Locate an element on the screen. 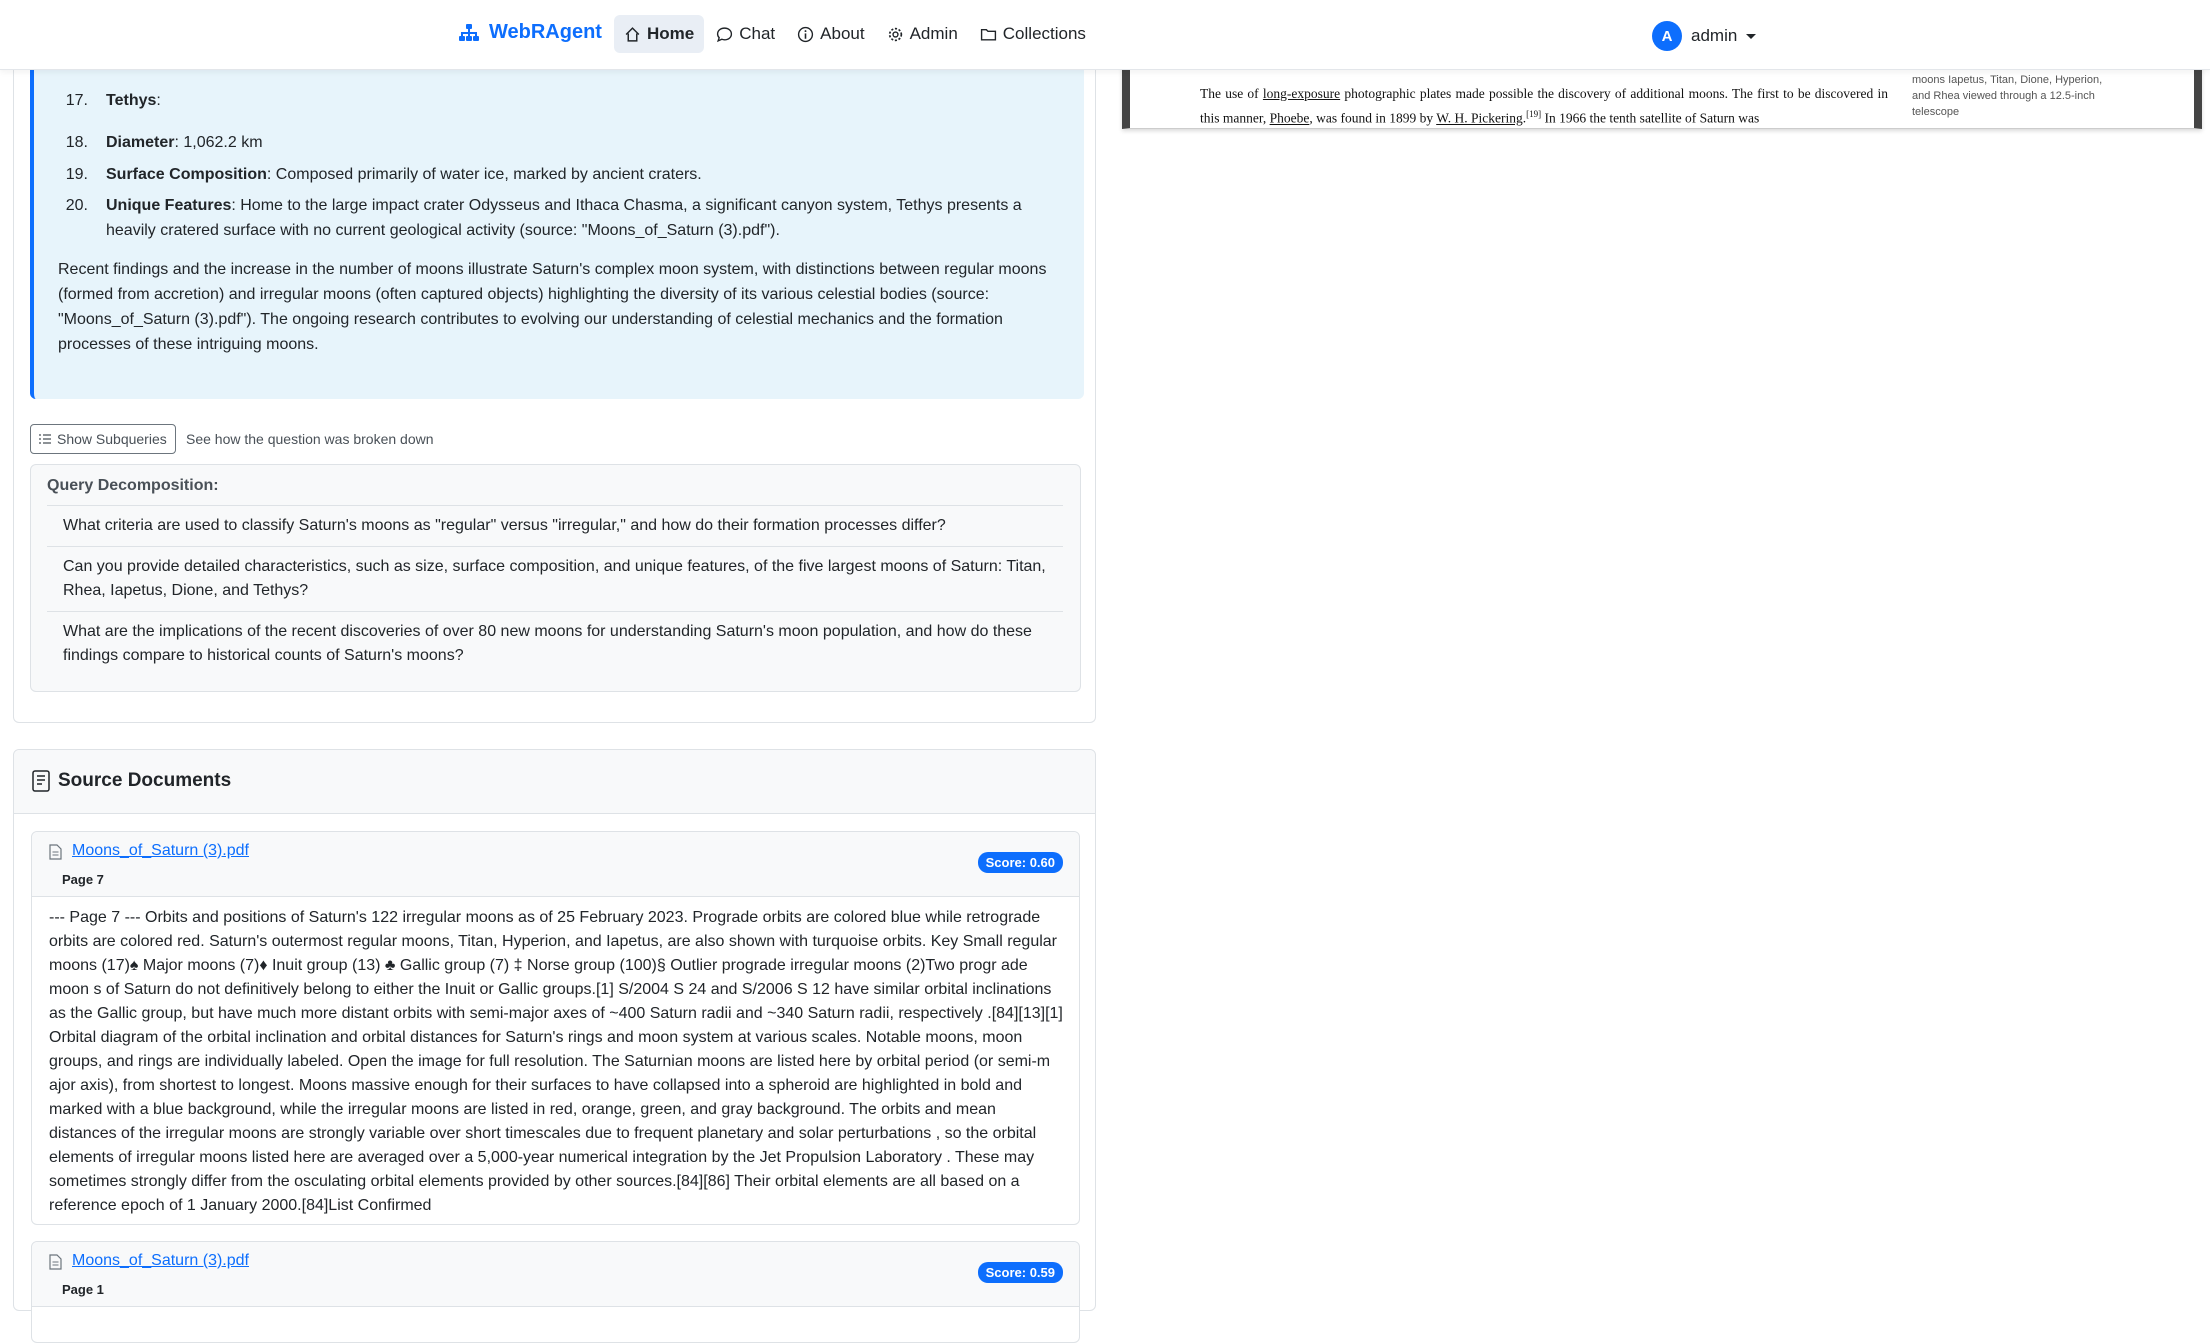 Image resolution: width=2210 pixels, height=1343 pixels. list-icon is located at coordinates (45, 439).